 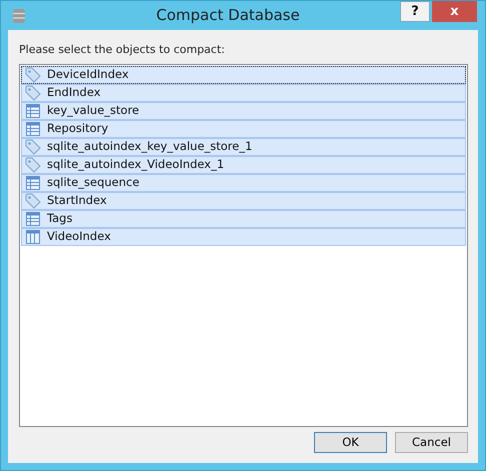 What do you see at coordinates (454, 11) in the screenshot?
I see `close-button: x` at bounding box center [454, 11].